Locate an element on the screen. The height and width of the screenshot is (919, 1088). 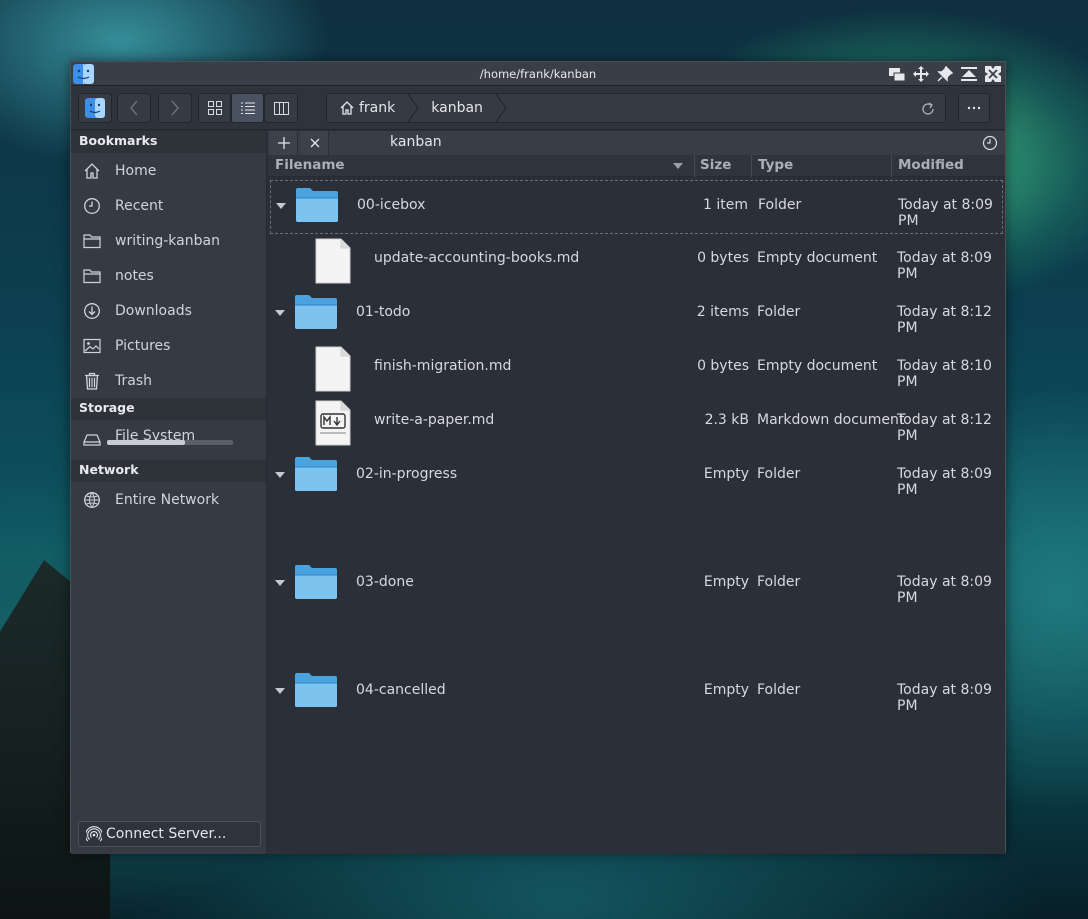
close-icon is located at coordinates (314, 143).